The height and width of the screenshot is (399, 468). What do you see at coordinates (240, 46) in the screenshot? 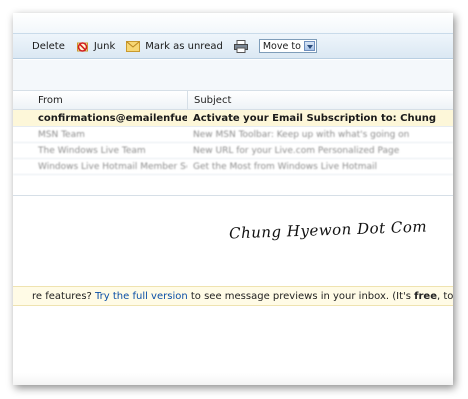
I see `printer-icon` at bounding box center [240, 46].